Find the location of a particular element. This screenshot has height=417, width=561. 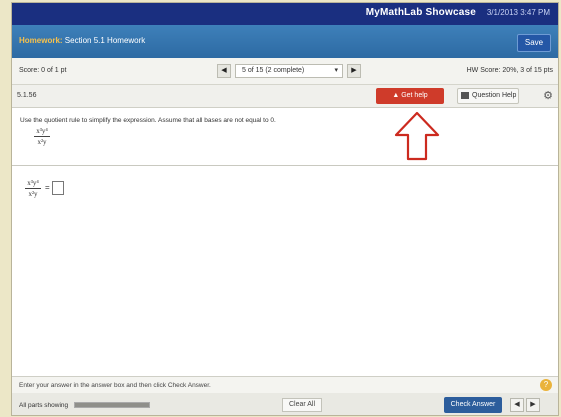

homework-name: Section 5.1 Homework is located at coordinates (105, 40).